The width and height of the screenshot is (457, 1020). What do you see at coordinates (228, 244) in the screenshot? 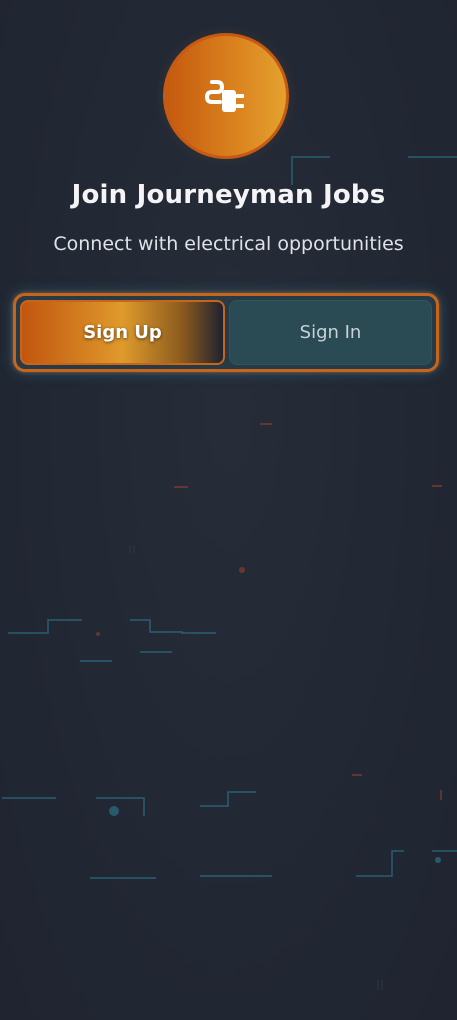
I see `page-subtitle: Connect with electrical opportunities` at bounding box center [228, 244].